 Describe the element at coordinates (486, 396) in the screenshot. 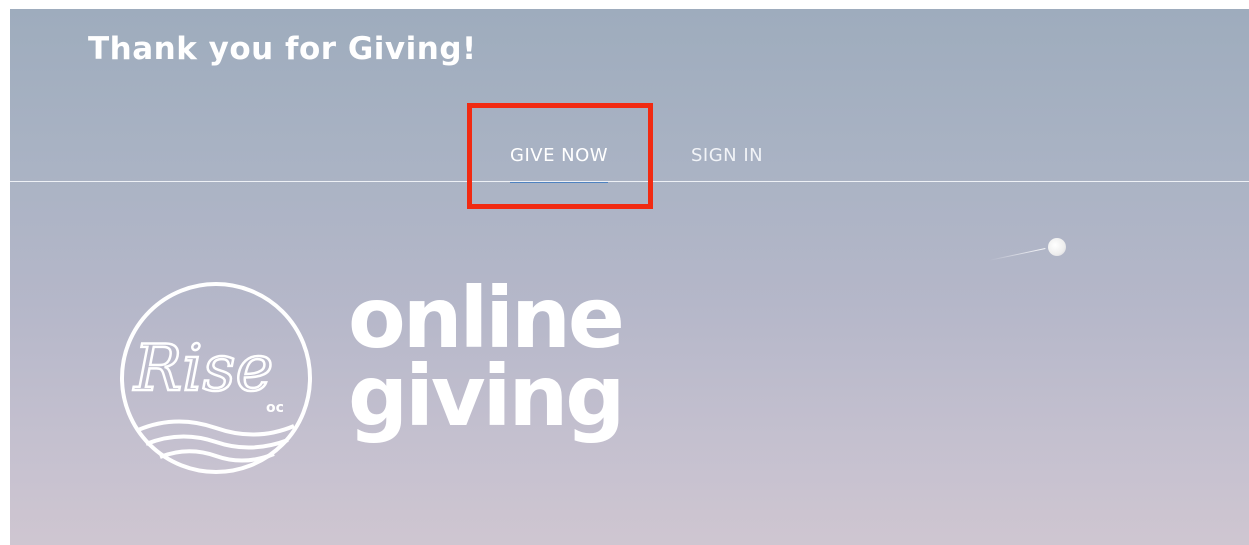

I see `wordmark-line-giving: giving` at that location.